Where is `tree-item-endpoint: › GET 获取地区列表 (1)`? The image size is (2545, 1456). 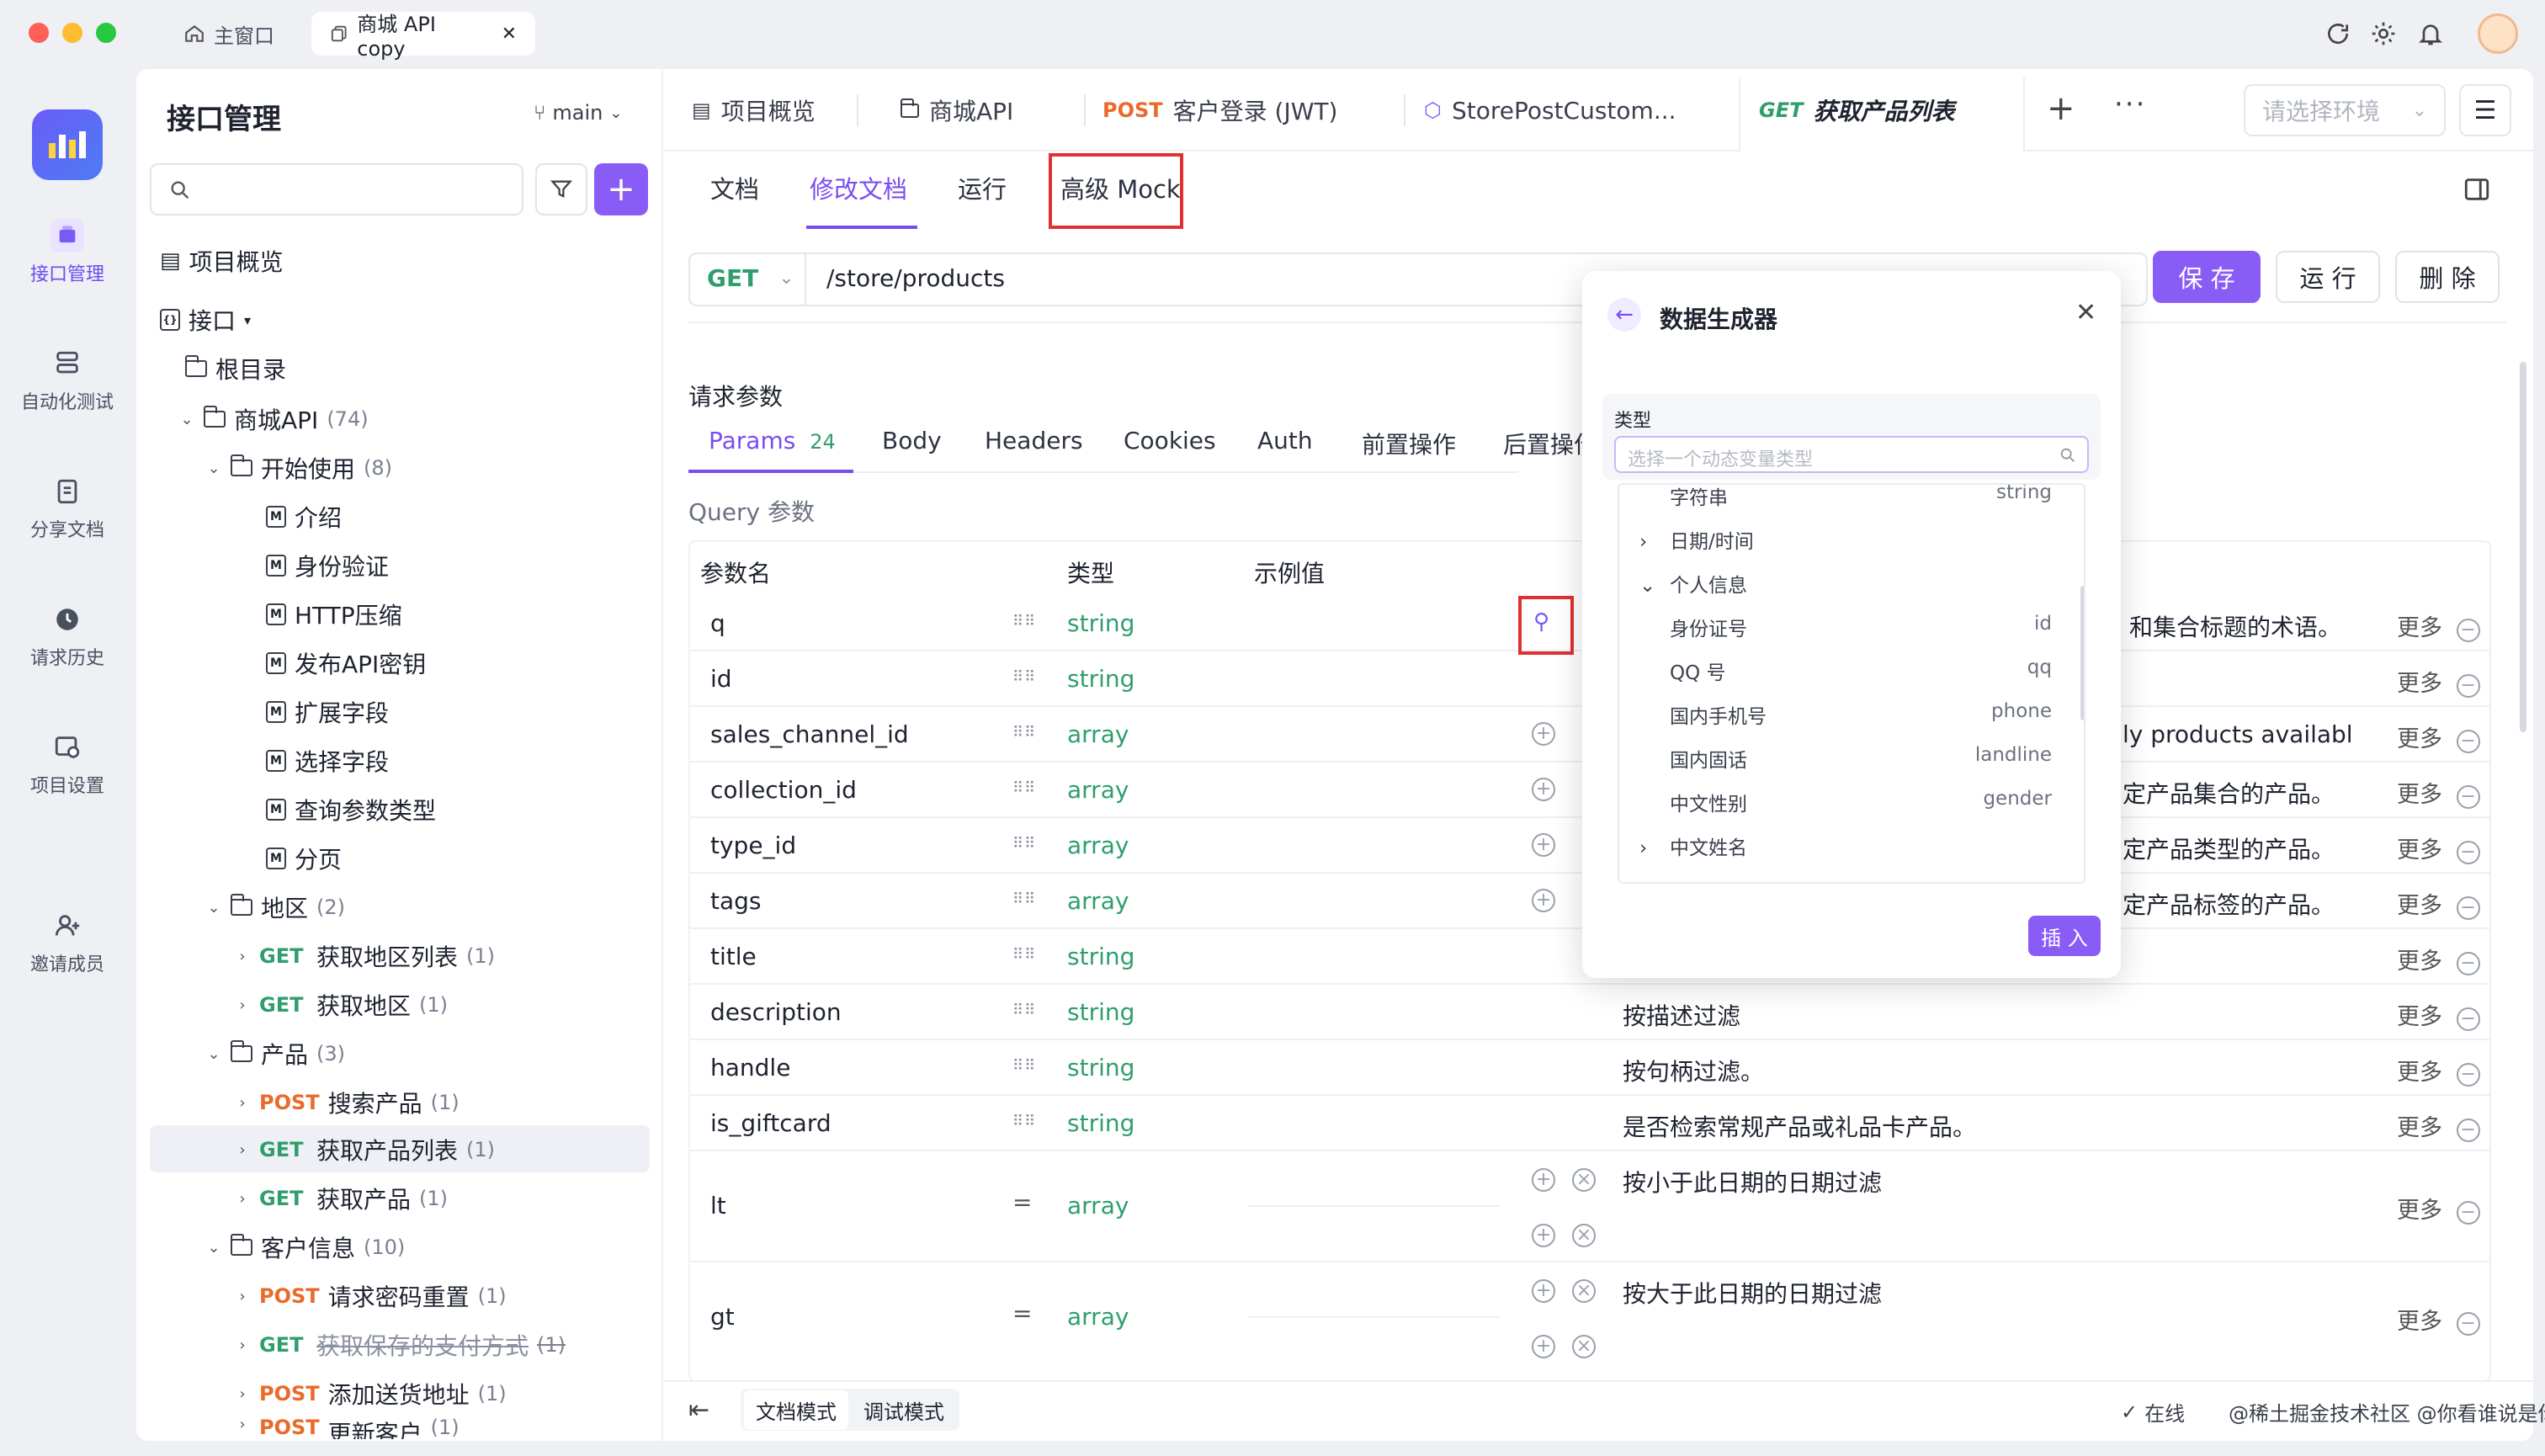 tree-item-endpoint: › GET 获取地区列表 (1) is located at coordinates (364, 956).